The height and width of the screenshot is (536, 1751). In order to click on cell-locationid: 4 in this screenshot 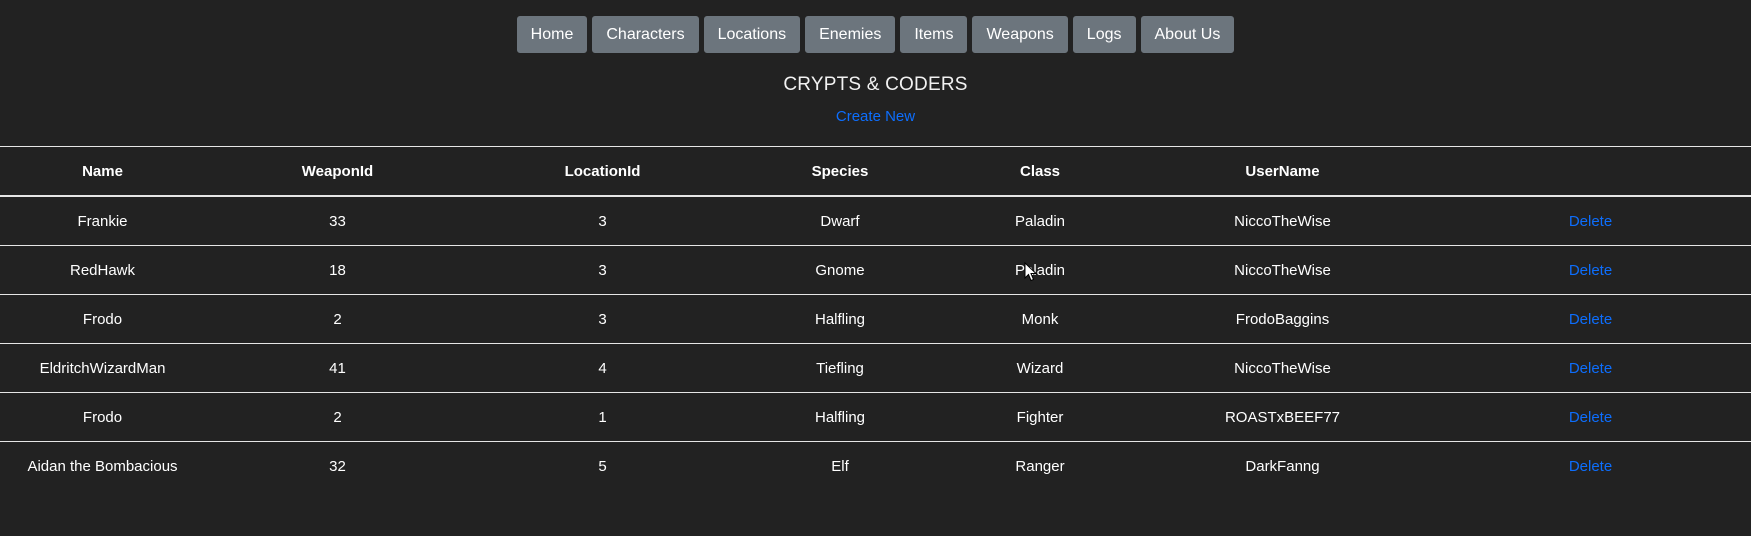, I will do `click(602, 368)`.